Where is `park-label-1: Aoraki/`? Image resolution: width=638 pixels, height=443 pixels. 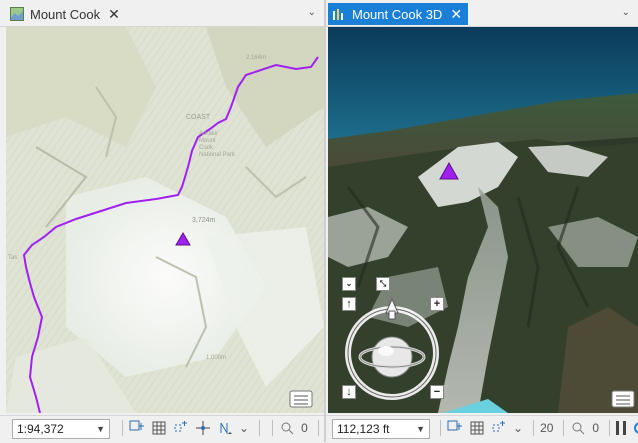 park-label-1: Aoraki/ is located at coordinates (208, 134).